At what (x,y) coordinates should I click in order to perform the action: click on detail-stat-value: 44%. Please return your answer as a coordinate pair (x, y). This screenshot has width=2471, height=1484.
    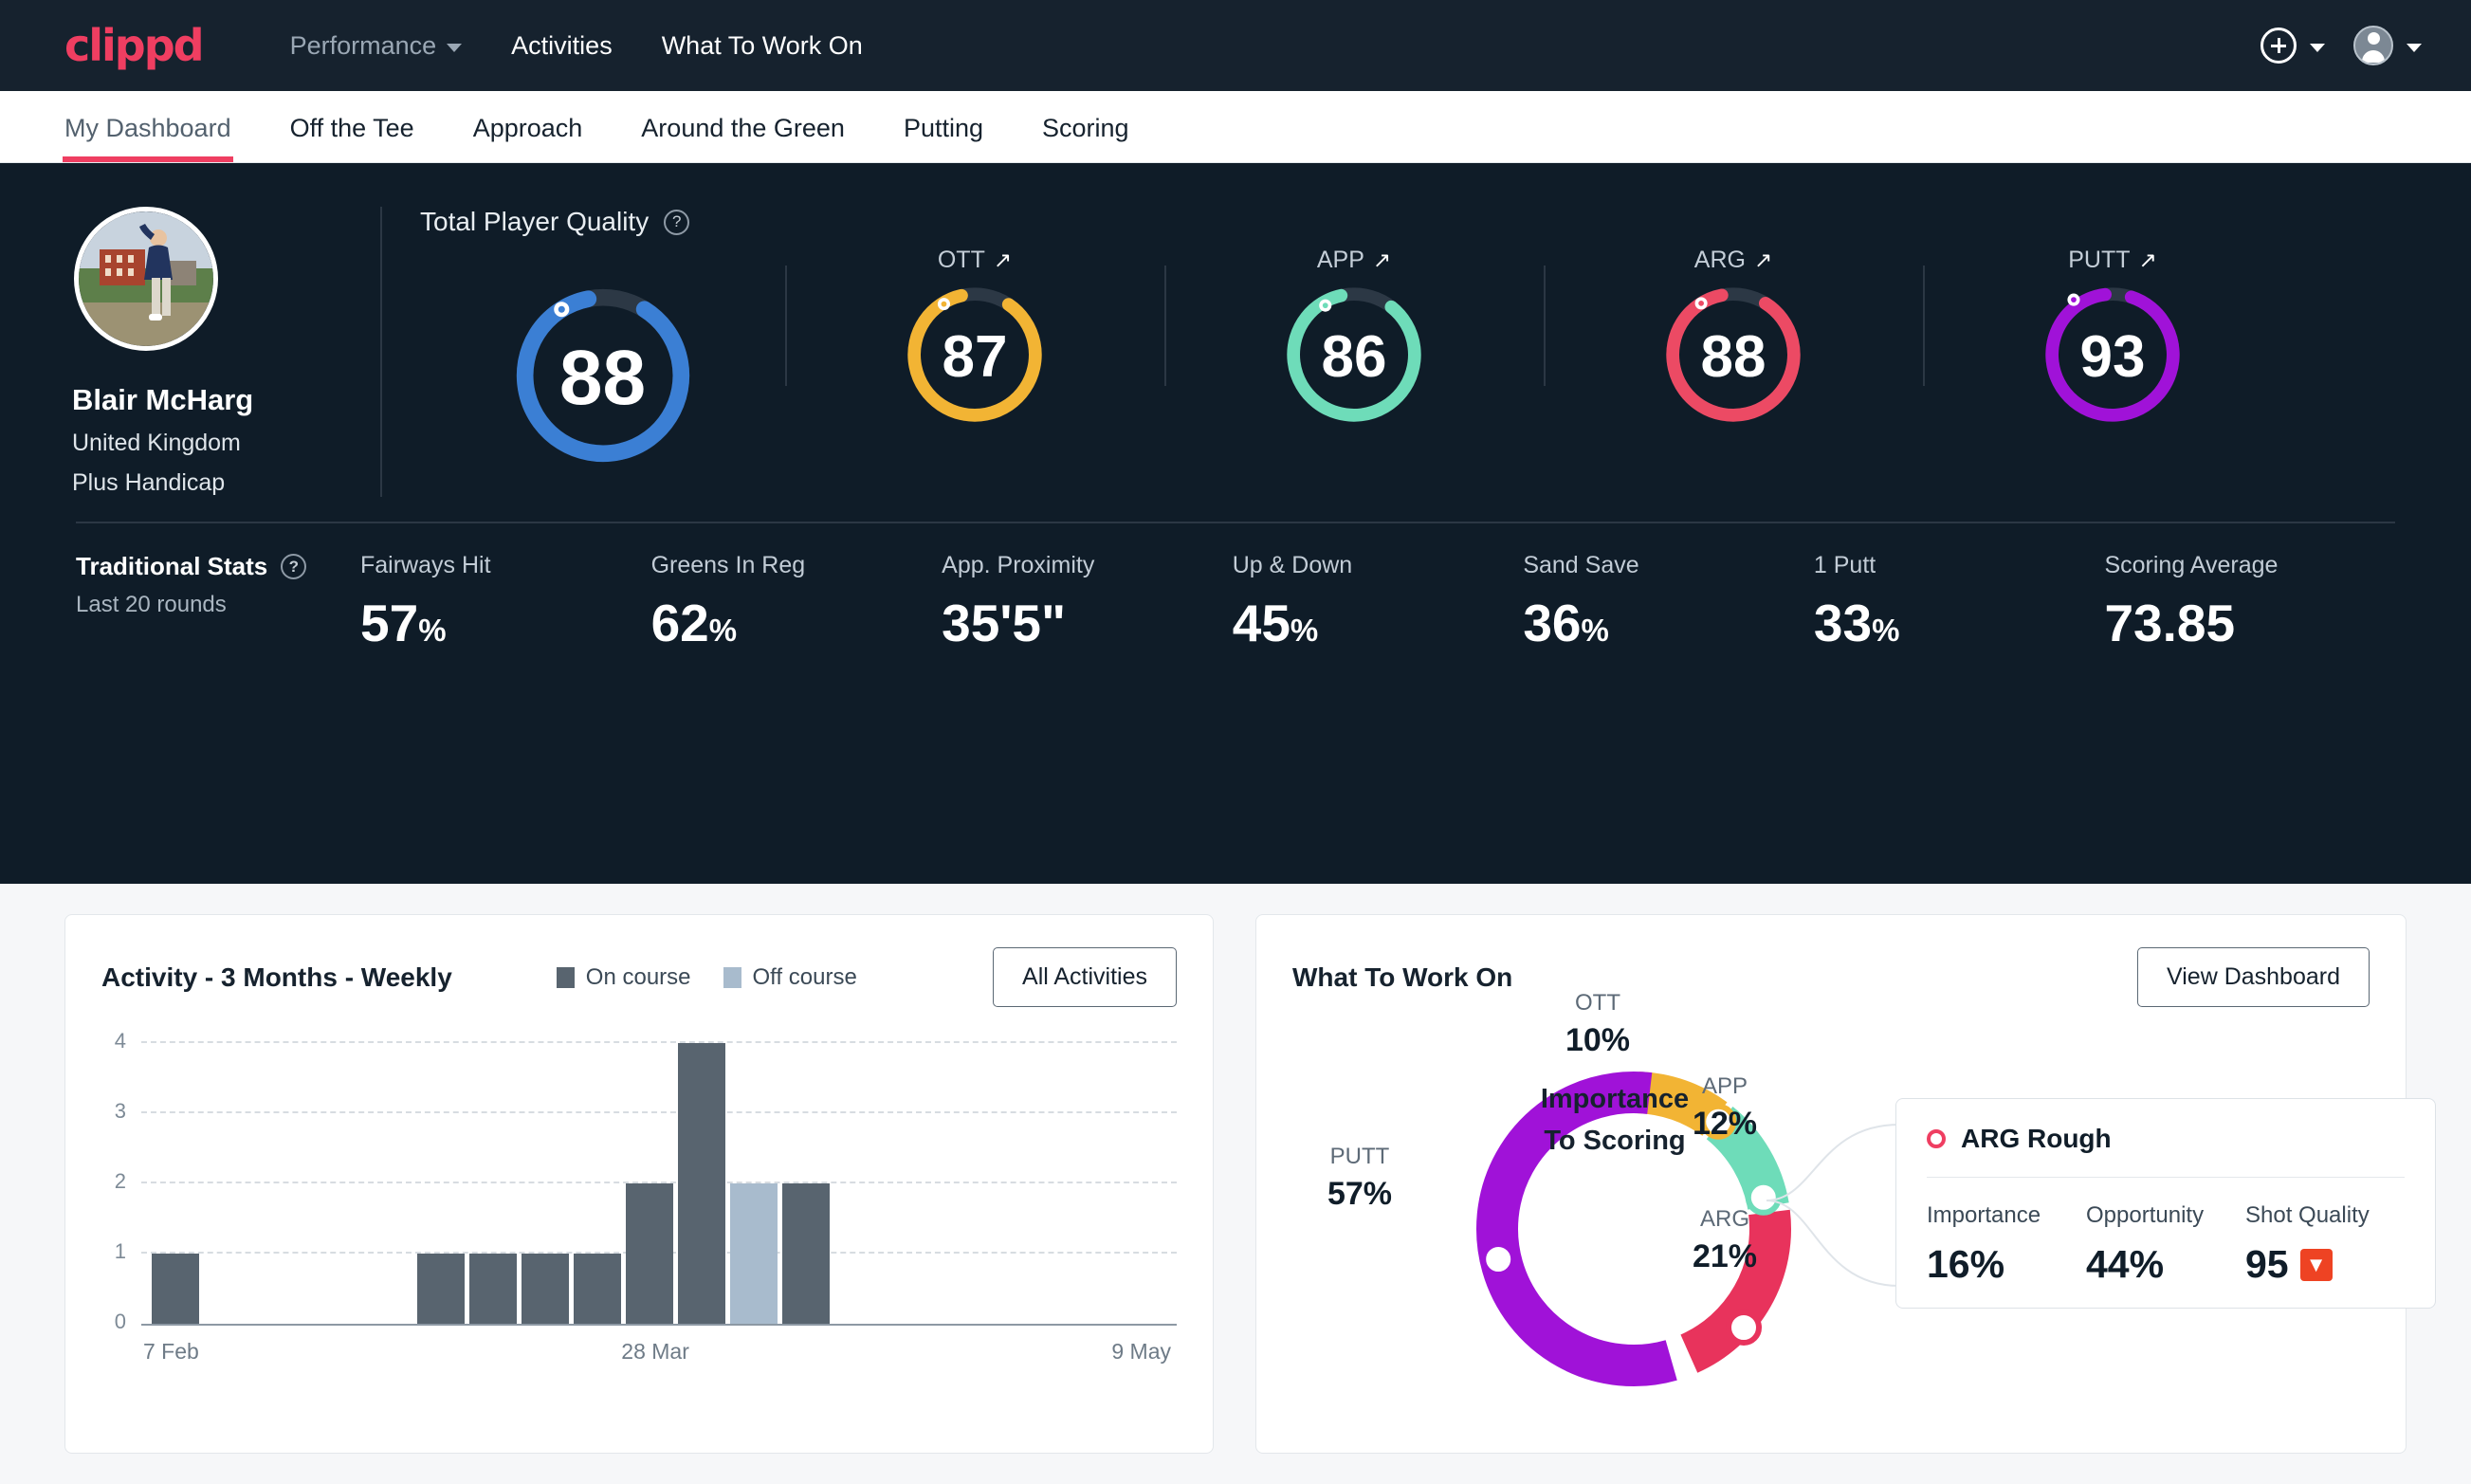
    Looking at the image, I should click on (2126, 1264).